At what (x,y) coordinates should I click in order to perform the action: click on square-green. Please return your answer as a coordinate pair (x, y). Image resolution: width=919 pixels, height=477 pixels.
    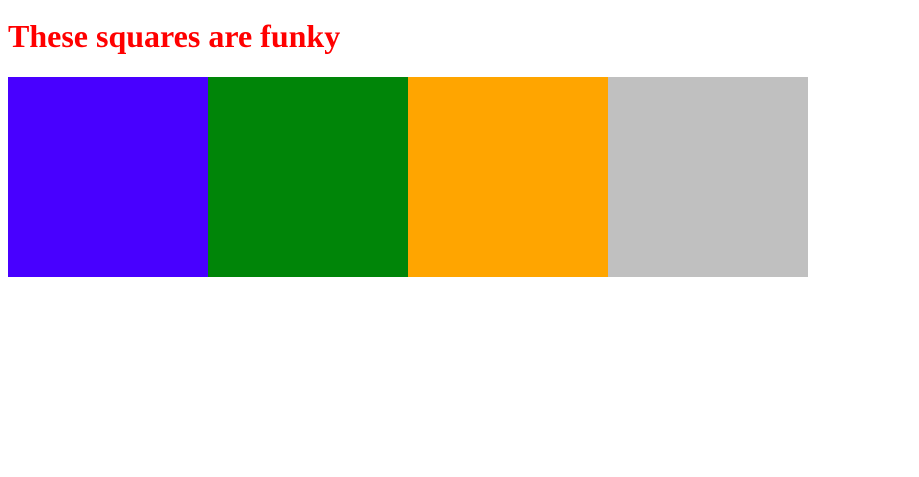
    Looking at the image, I should click on (308, 177).